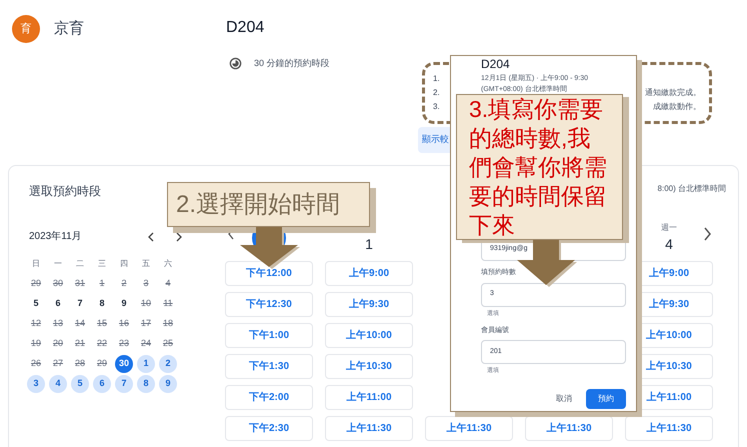 This screenshot has height=447, width=747. What do you see at coordinates (436, 107) in the screenshot?
I see `list-number: 3.` at bounding box center [436, 107].